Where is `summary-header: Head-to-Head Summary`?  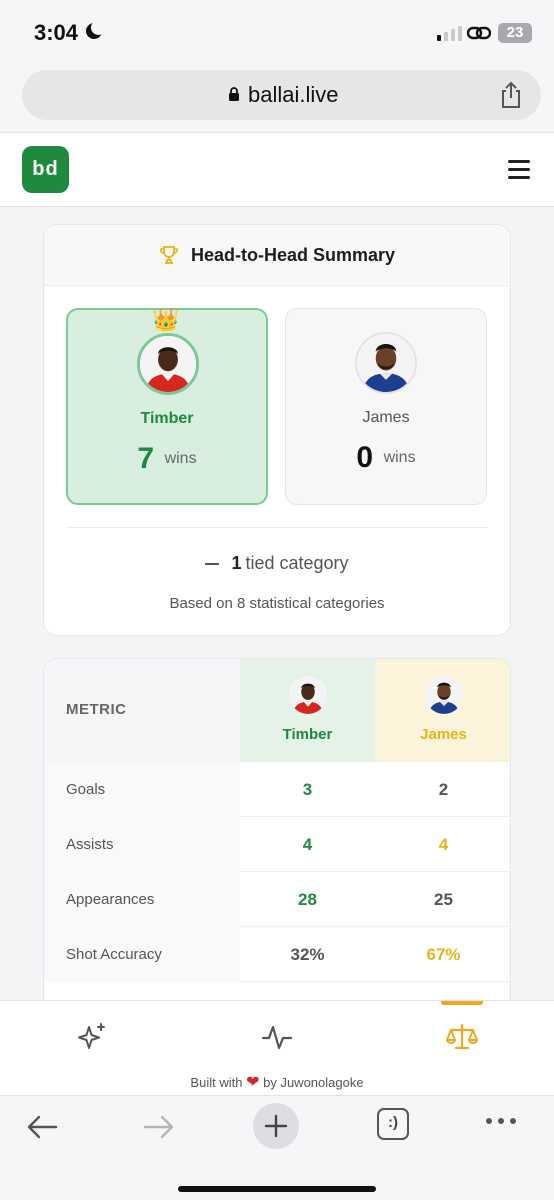
summary-header: Head-to-Head Summary is located at coordinates (277, 255).